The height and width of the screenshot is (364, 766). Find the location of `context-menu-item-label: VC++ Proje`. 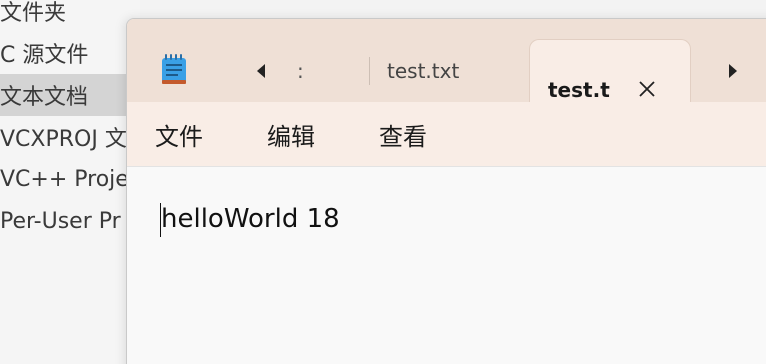

context-menu-item-label: VC++ Proje is located at coordinates (64, 179).